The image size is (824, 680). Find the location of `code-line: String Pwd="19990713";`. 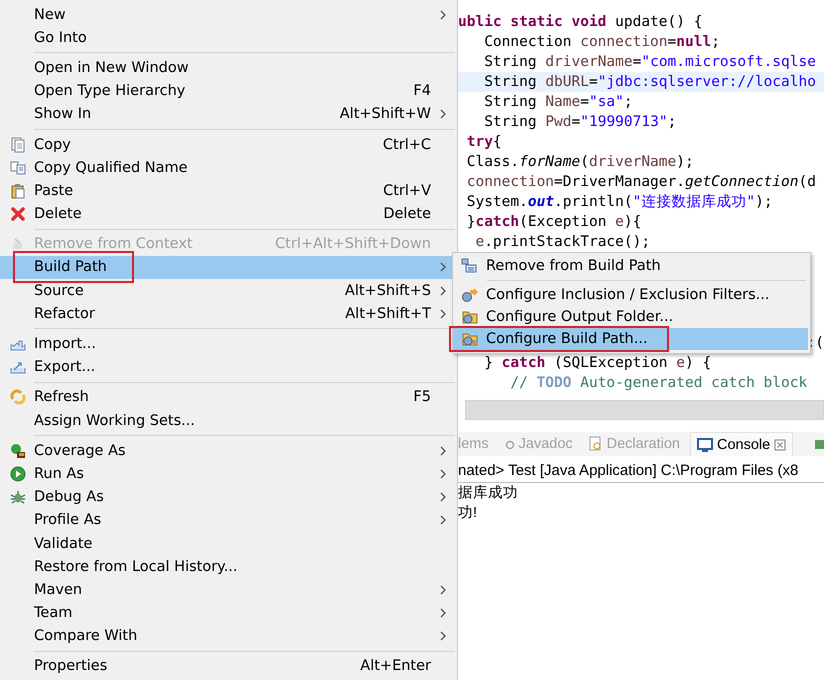

code-line: String Pwd="19990713"; is located at coordinates (580, 122).